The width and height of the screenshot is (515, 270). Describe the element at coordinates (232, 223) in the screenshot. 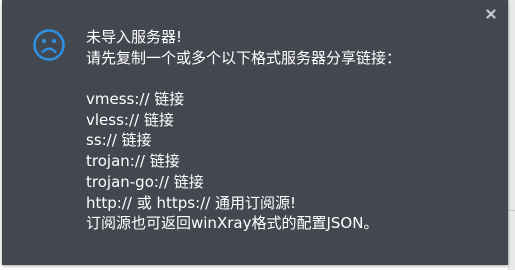

I see `subscription-note: 订阅源也可返回winXray格式的配置JSON。` at that location.